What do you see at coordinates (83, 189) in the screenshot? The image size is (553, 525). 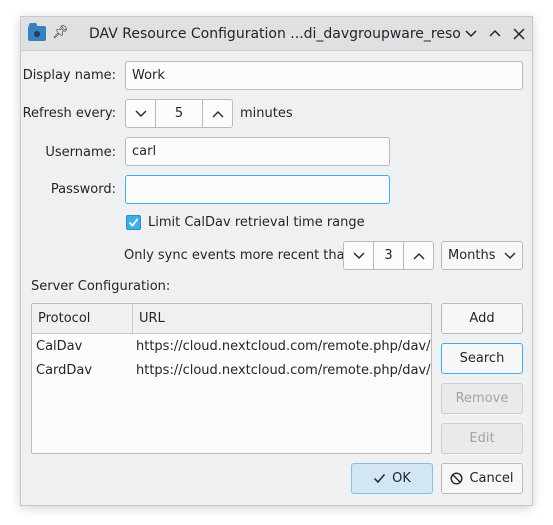 I see `password-label: Password:` at bounding box center [83, 189].